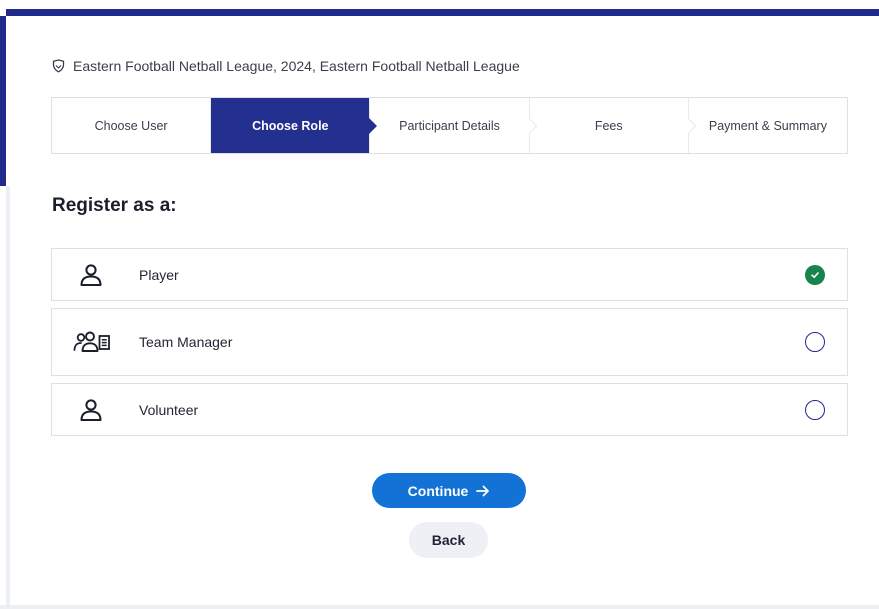 The width and height of the screenshot is (879, 609). I want to click on role-radio-selected, so click(815, 274).